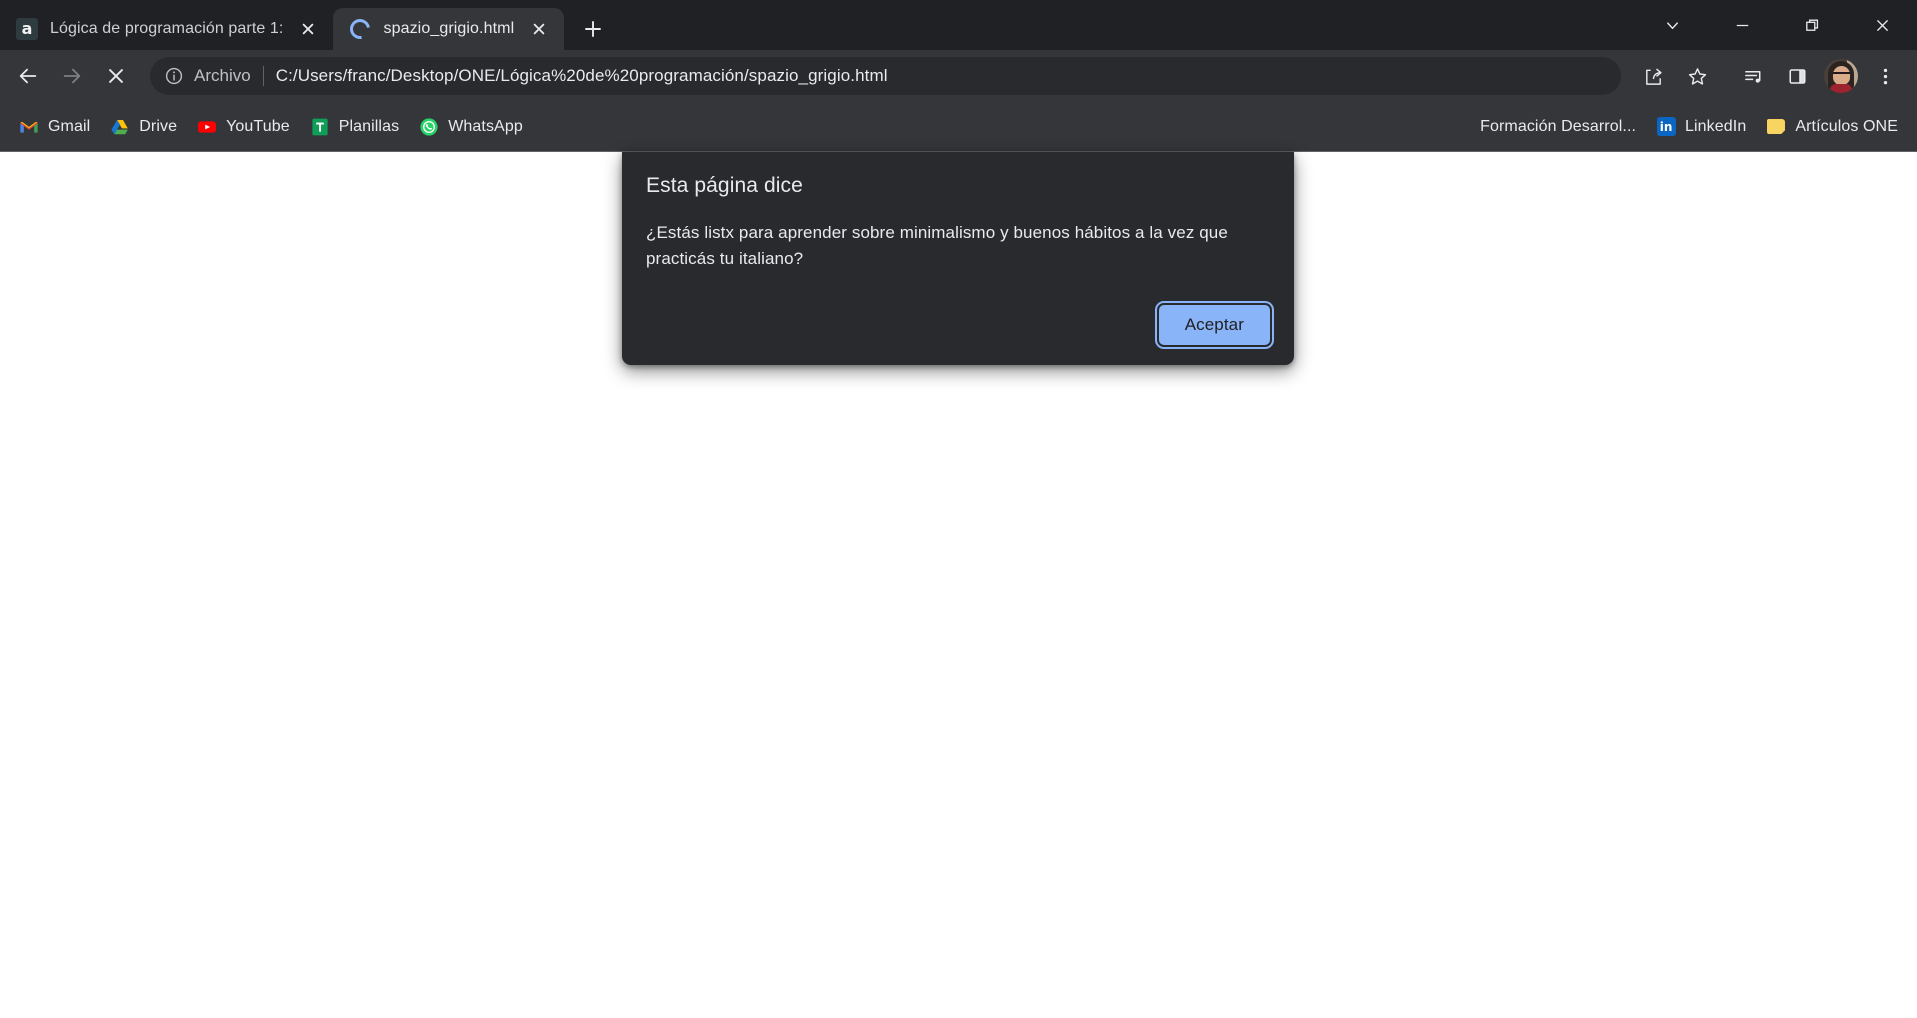 The width and height of the screenshot is (1917, 1018). I want to click on maximize-restore-button, so click(1812, 25).